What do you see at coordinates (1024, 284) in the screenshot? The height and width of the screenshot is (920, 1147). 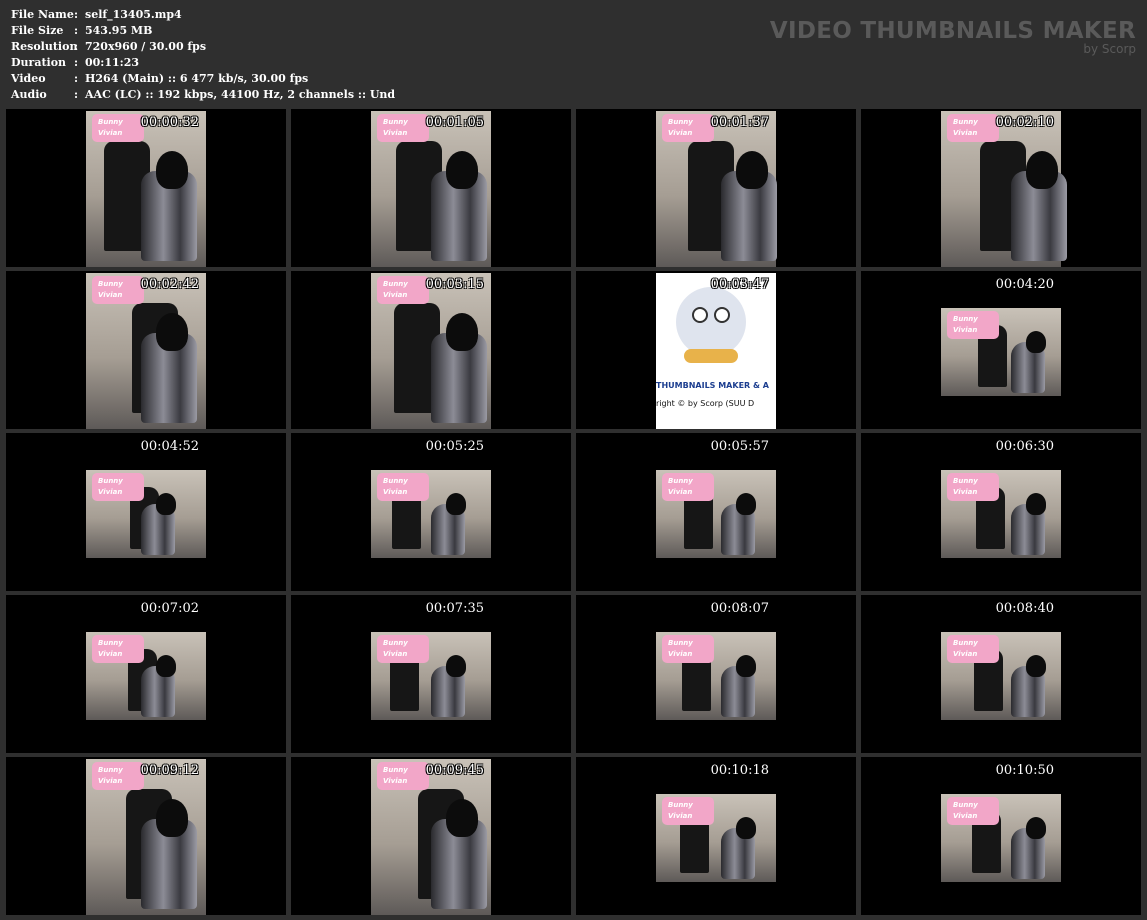 I see `timestamp-label: 00:04:20` at bounding box center [1024, 284].